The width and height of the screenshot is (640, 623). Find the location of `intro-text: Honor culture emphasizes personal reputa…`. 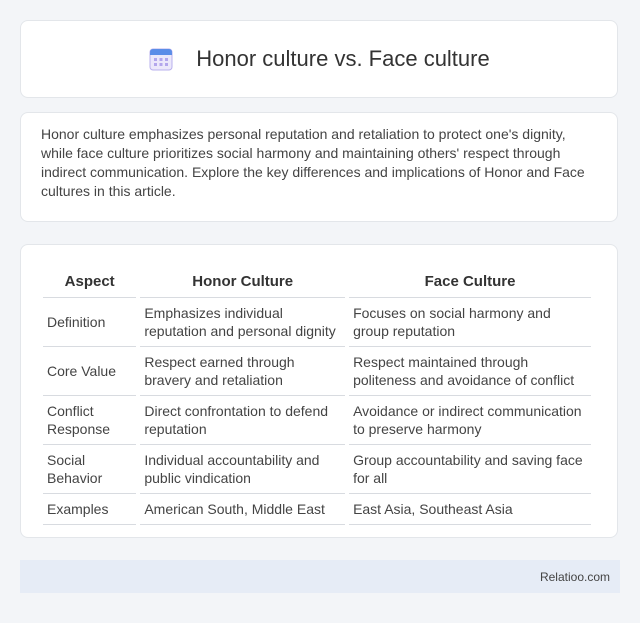

intro-text: Honor culture emphasizes personal reputa… is located at coordinates (313, 162).